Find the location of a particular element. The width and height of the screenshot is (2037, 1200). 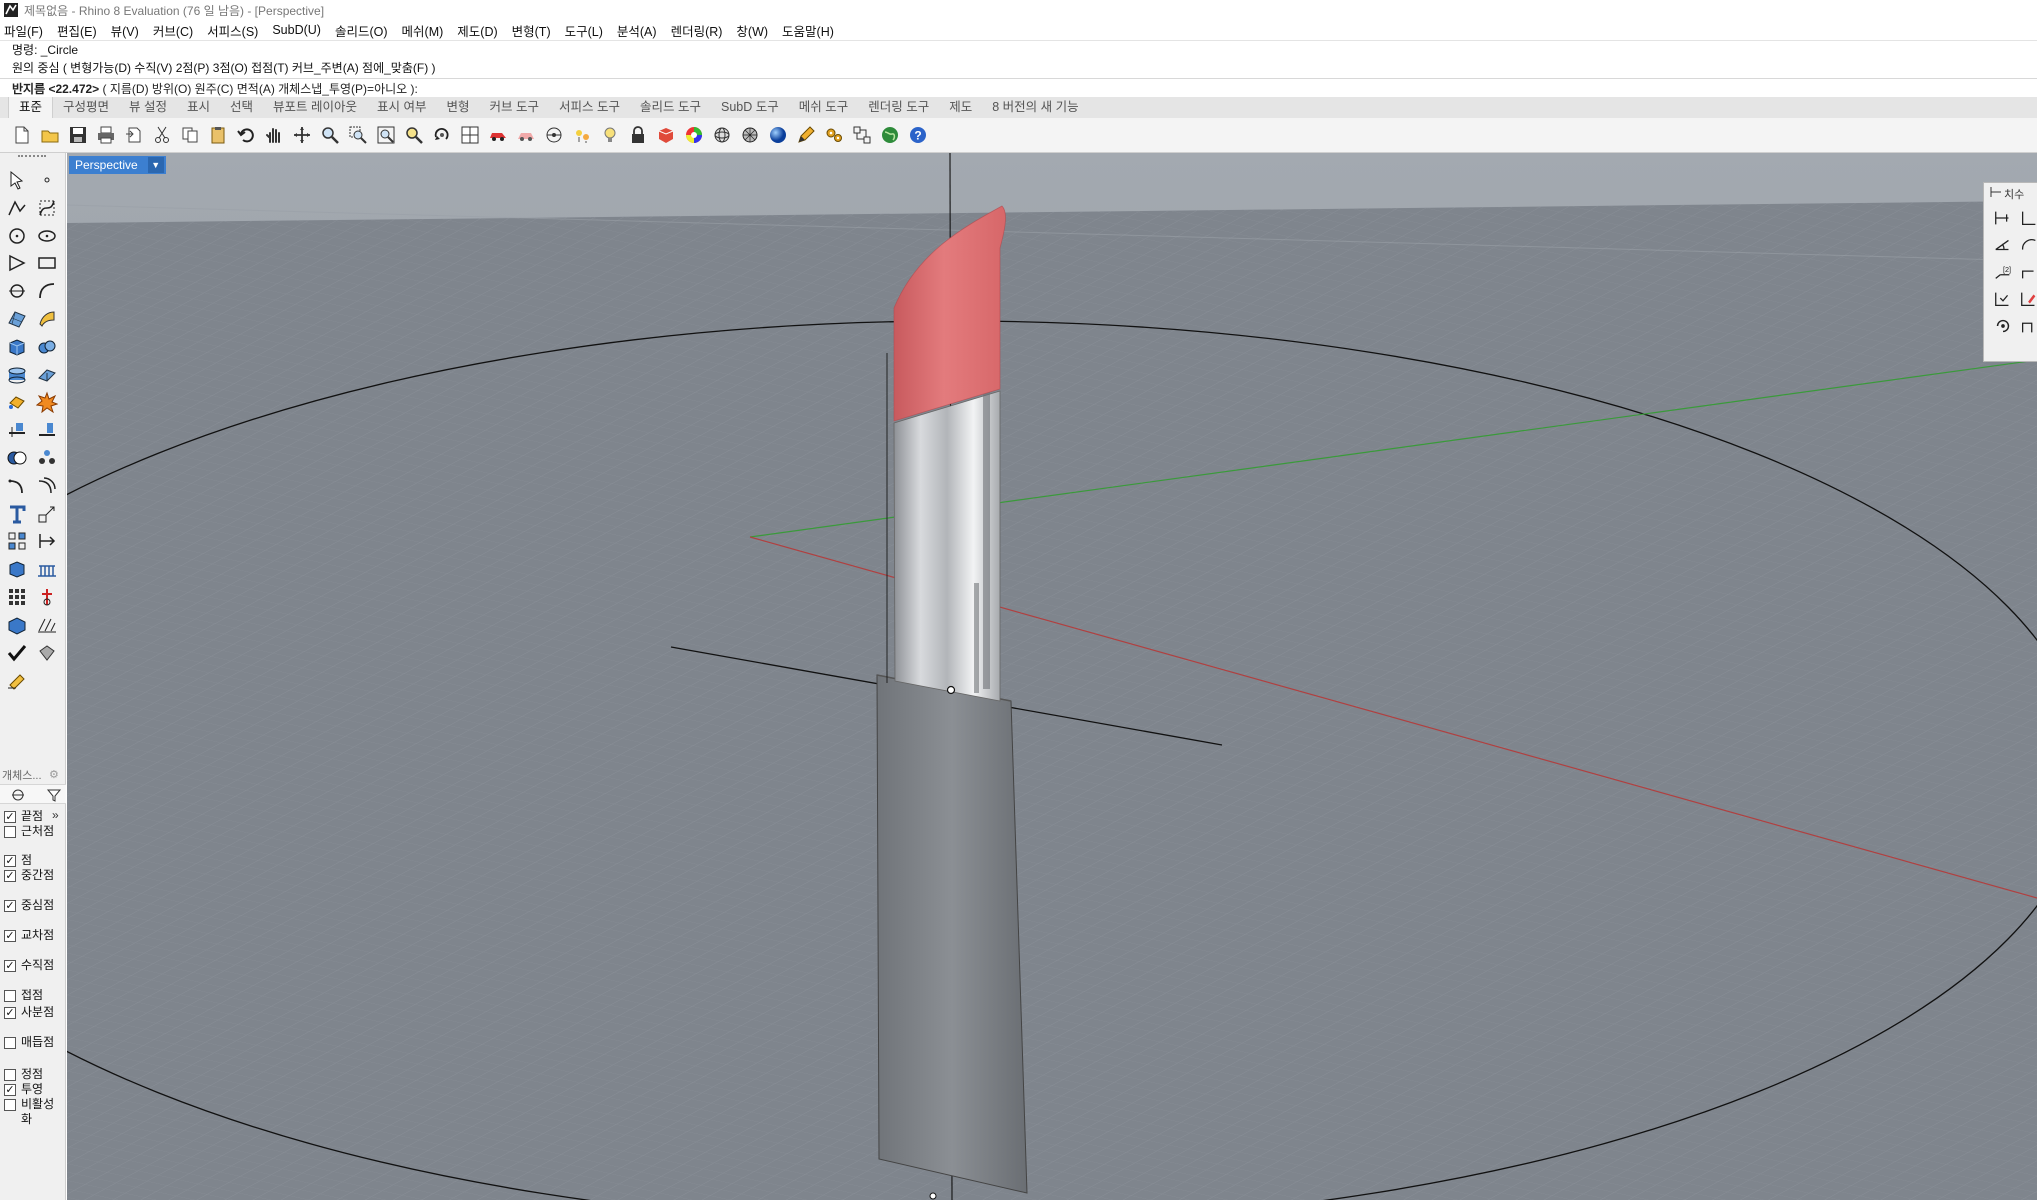

pan-hand-icon is located at coordinates (274, 135).